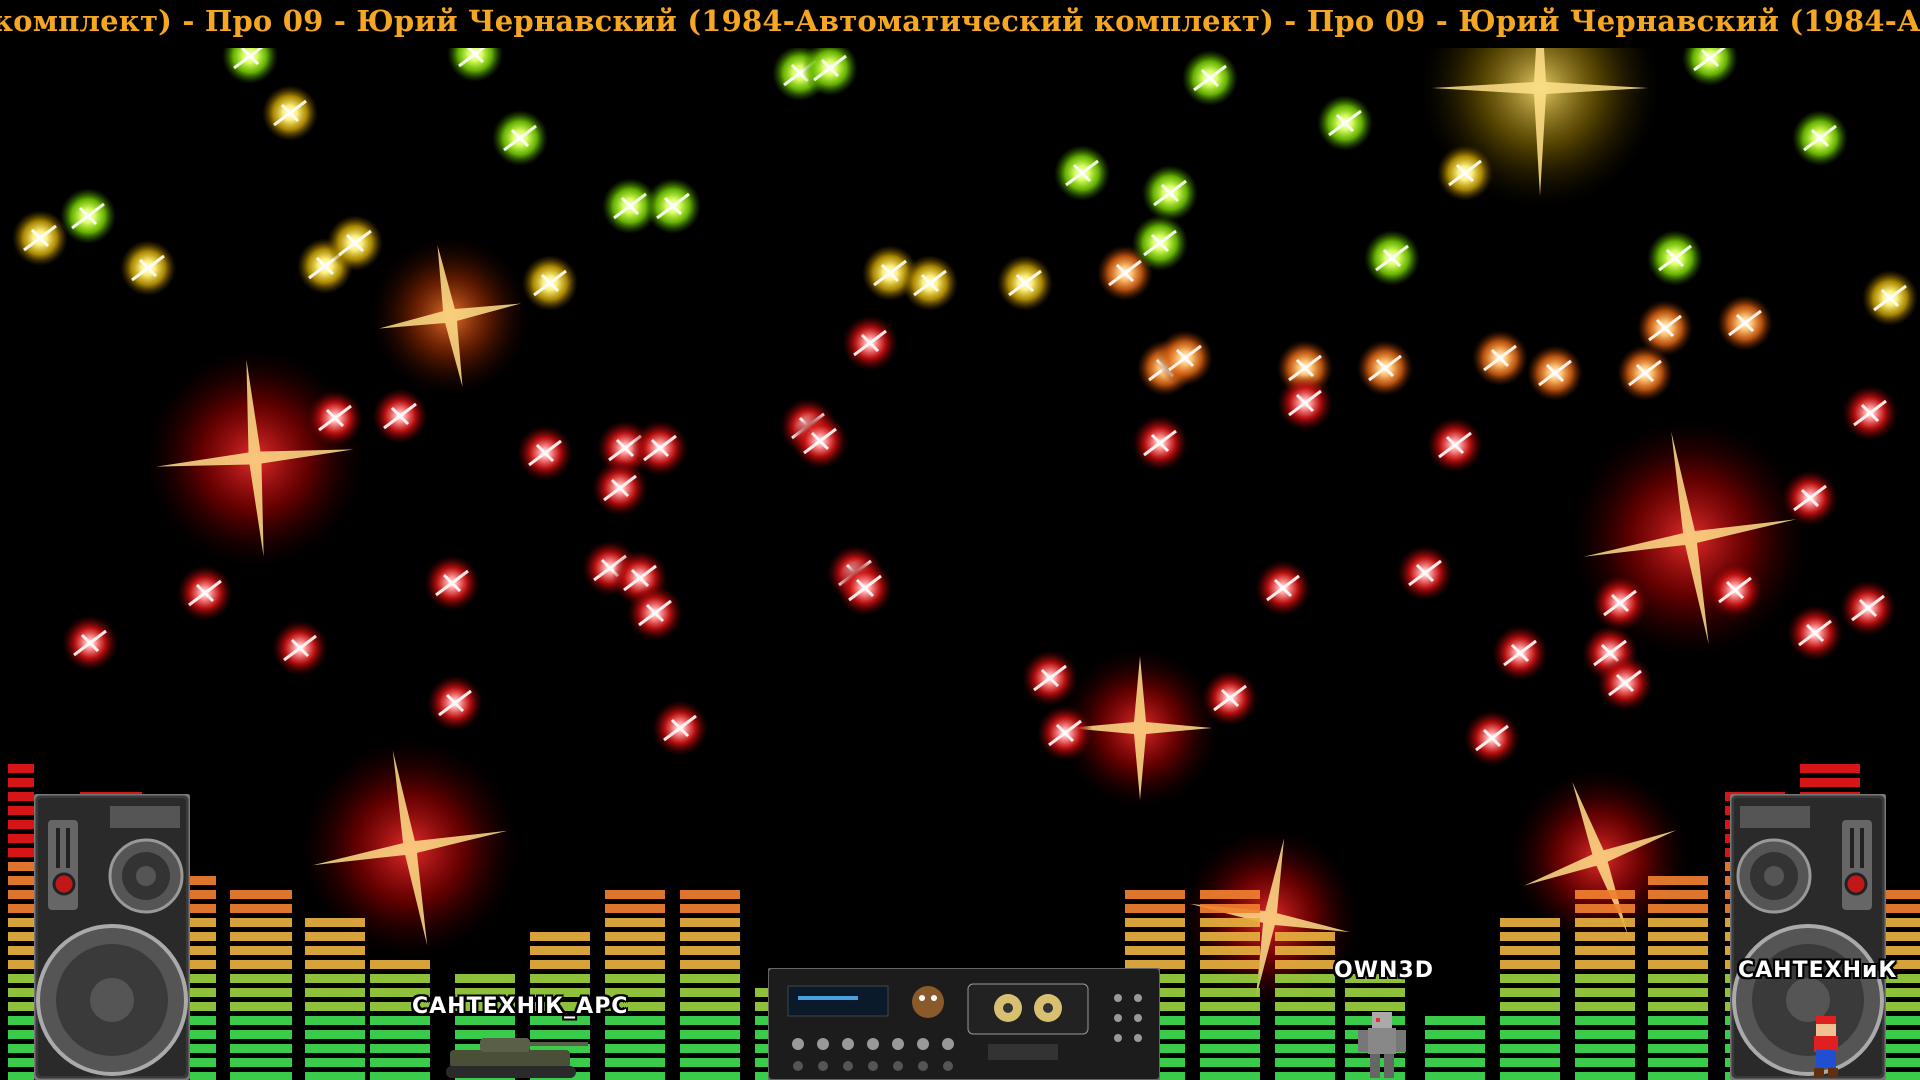 The height and width of the screenshot is (1080, 1920). Describe the element at coordinates (1382, 1045) in the screenshot. I see `robot-sprite-icon` at that location.